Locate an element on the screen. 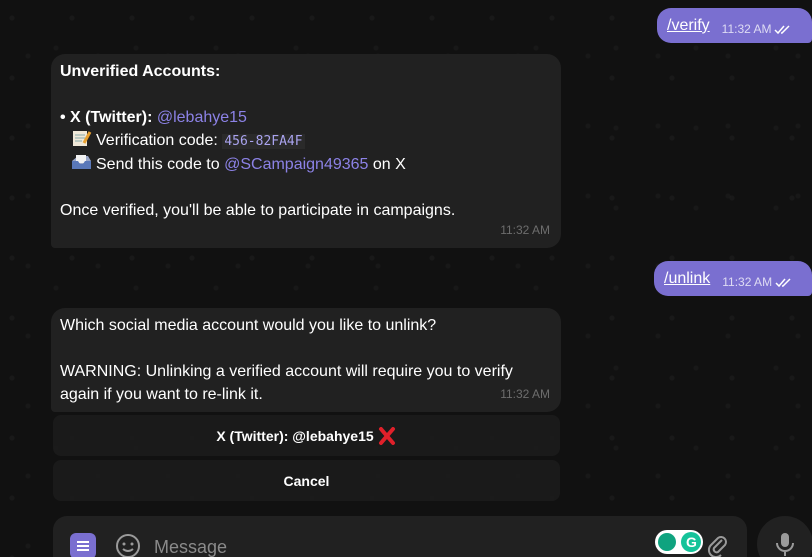 The width and height of the screenshot is (812, 557). message-input-placeholder: Message is located at coordinates (190, 547).